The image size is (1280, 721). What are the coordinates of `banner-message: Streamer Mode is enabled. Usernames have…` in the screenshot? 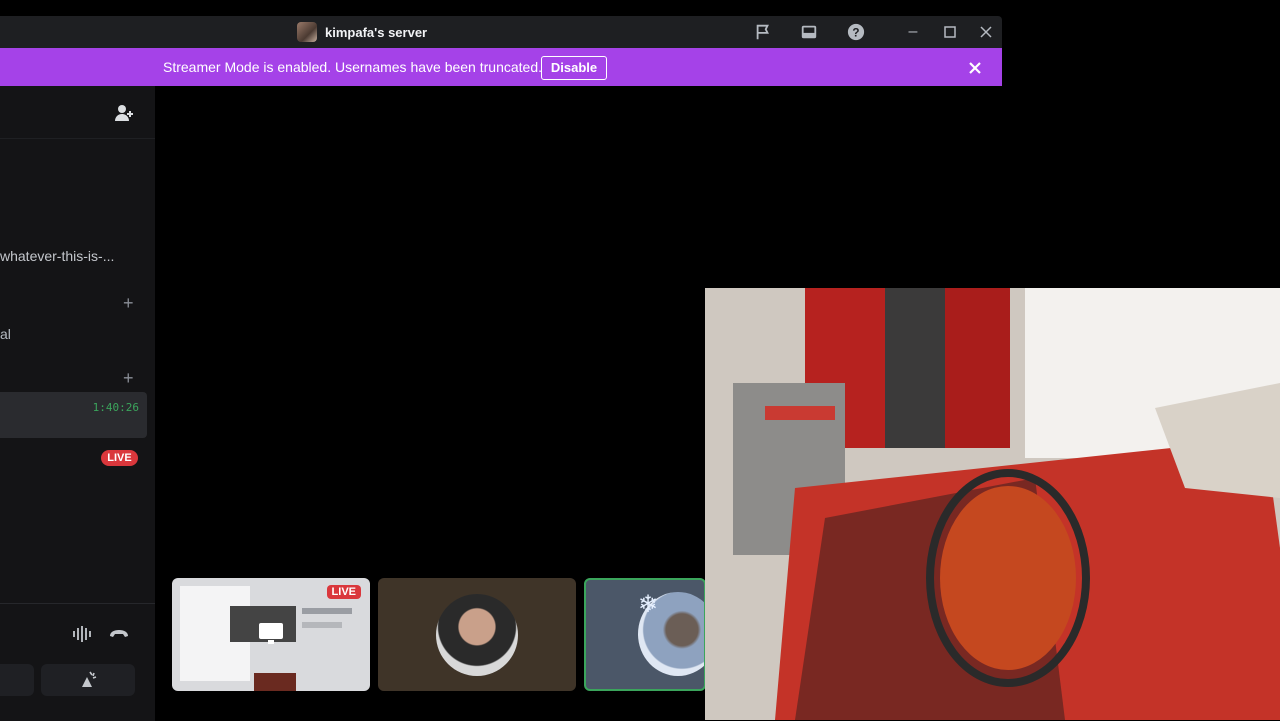 It's located at (352, 67).